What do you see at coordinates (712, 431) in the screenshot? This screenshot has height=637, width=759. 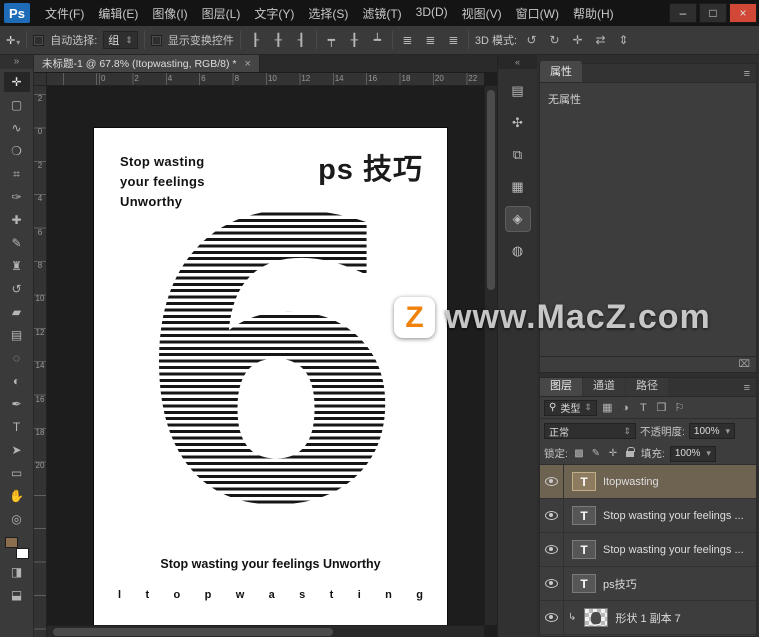 I see `opacity-dropdown: 100% ▾` at bounding box center [712, 431].